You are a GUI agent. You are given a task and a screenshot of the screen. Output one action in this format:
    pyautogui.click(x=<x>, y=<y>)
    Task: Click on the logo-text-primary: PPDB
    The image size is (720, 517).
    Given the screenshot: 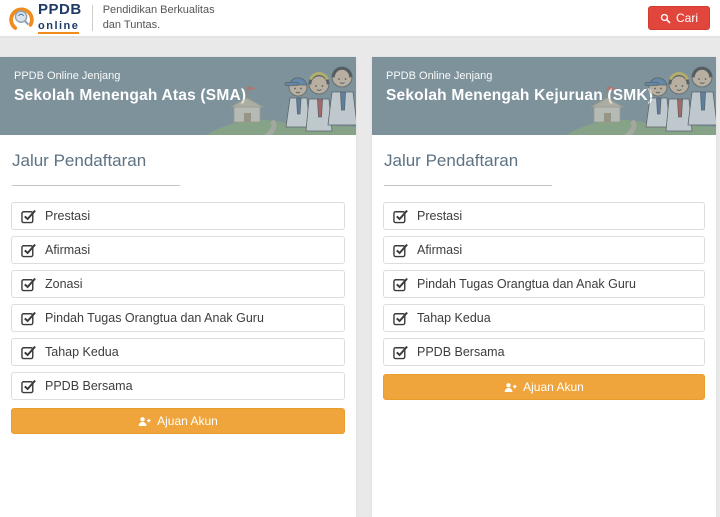 What is the action you would take?
    pyautogui.click(x=60, y=9)
    